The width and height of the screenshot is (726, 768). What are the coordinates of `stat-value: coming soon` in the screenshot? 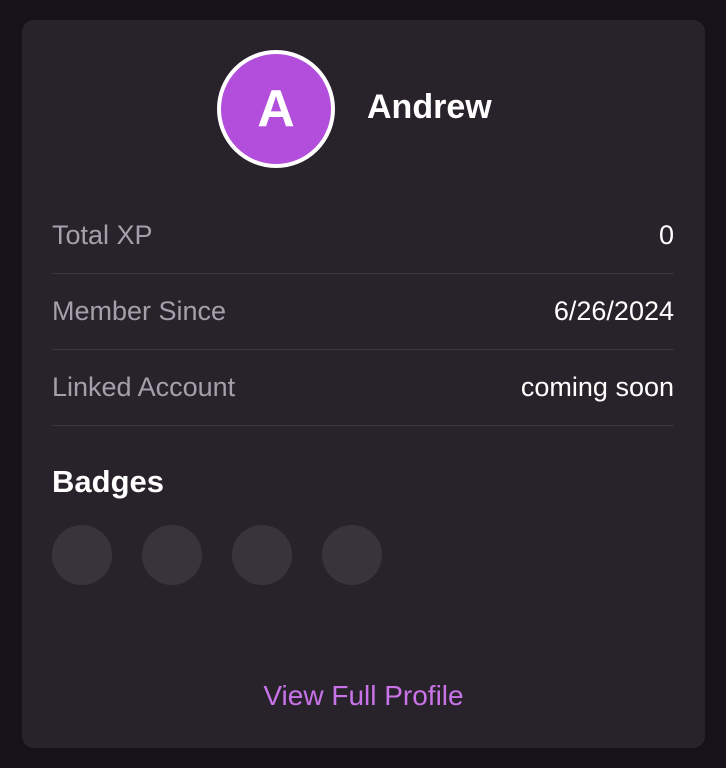 It's located at (597, 387).